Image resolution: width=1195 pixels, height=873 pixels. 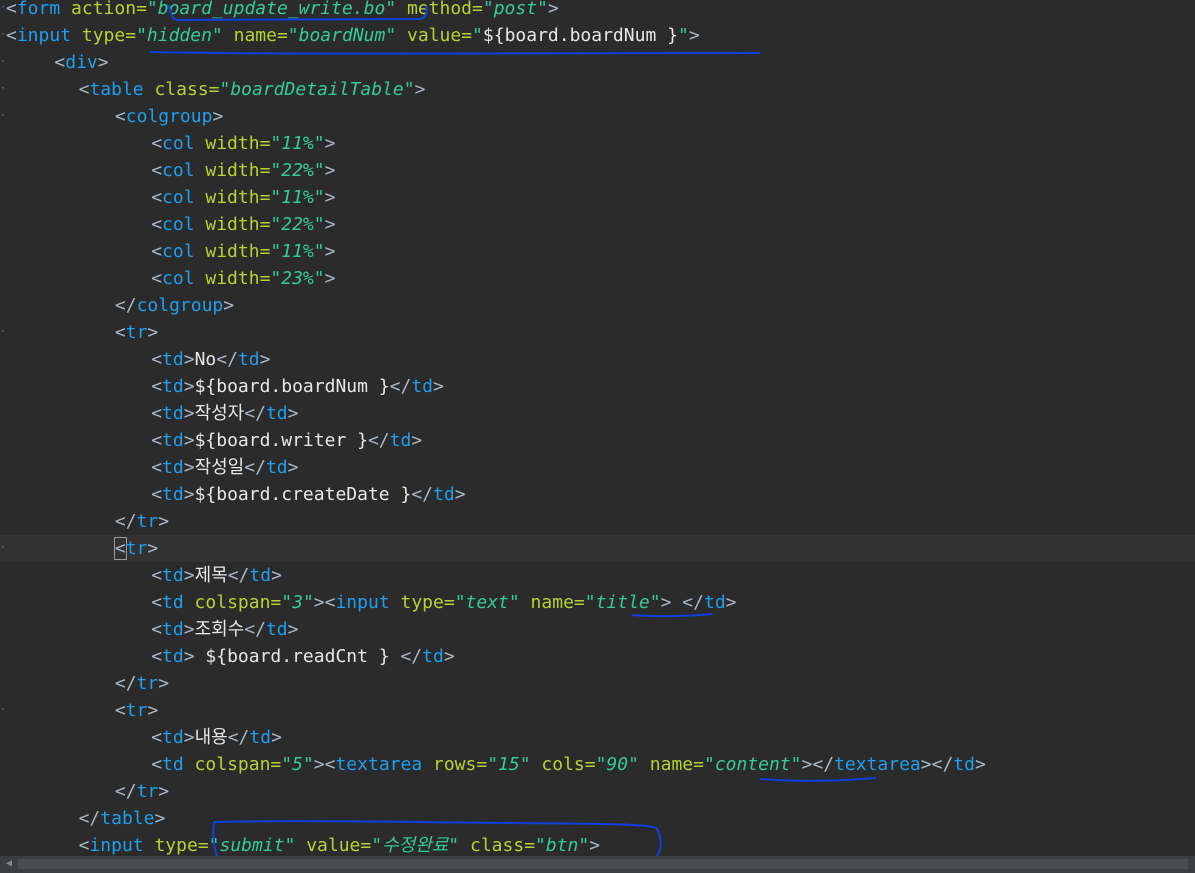 I want to click on string-literal: "90", so click(x=617, y=764).